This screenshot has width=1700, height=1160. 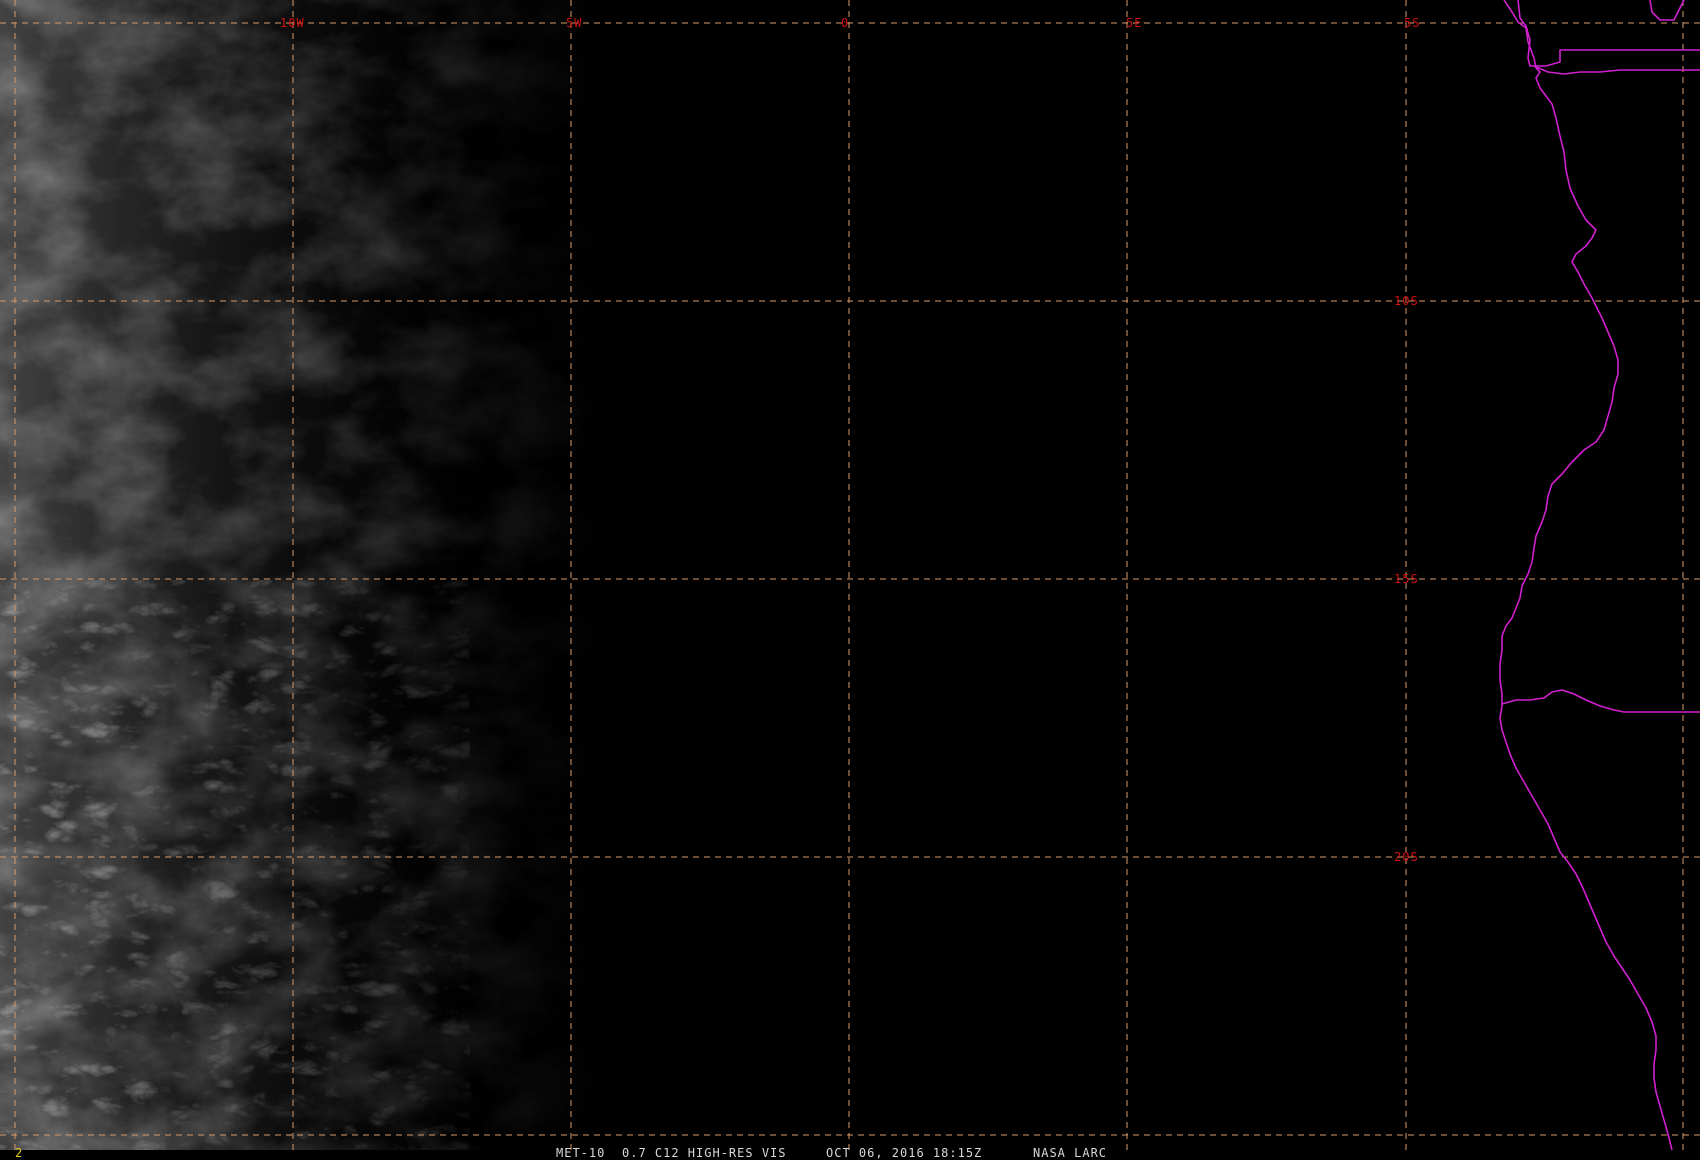 I want to click on longitude-label: 5W, so click(x=574, y=23).